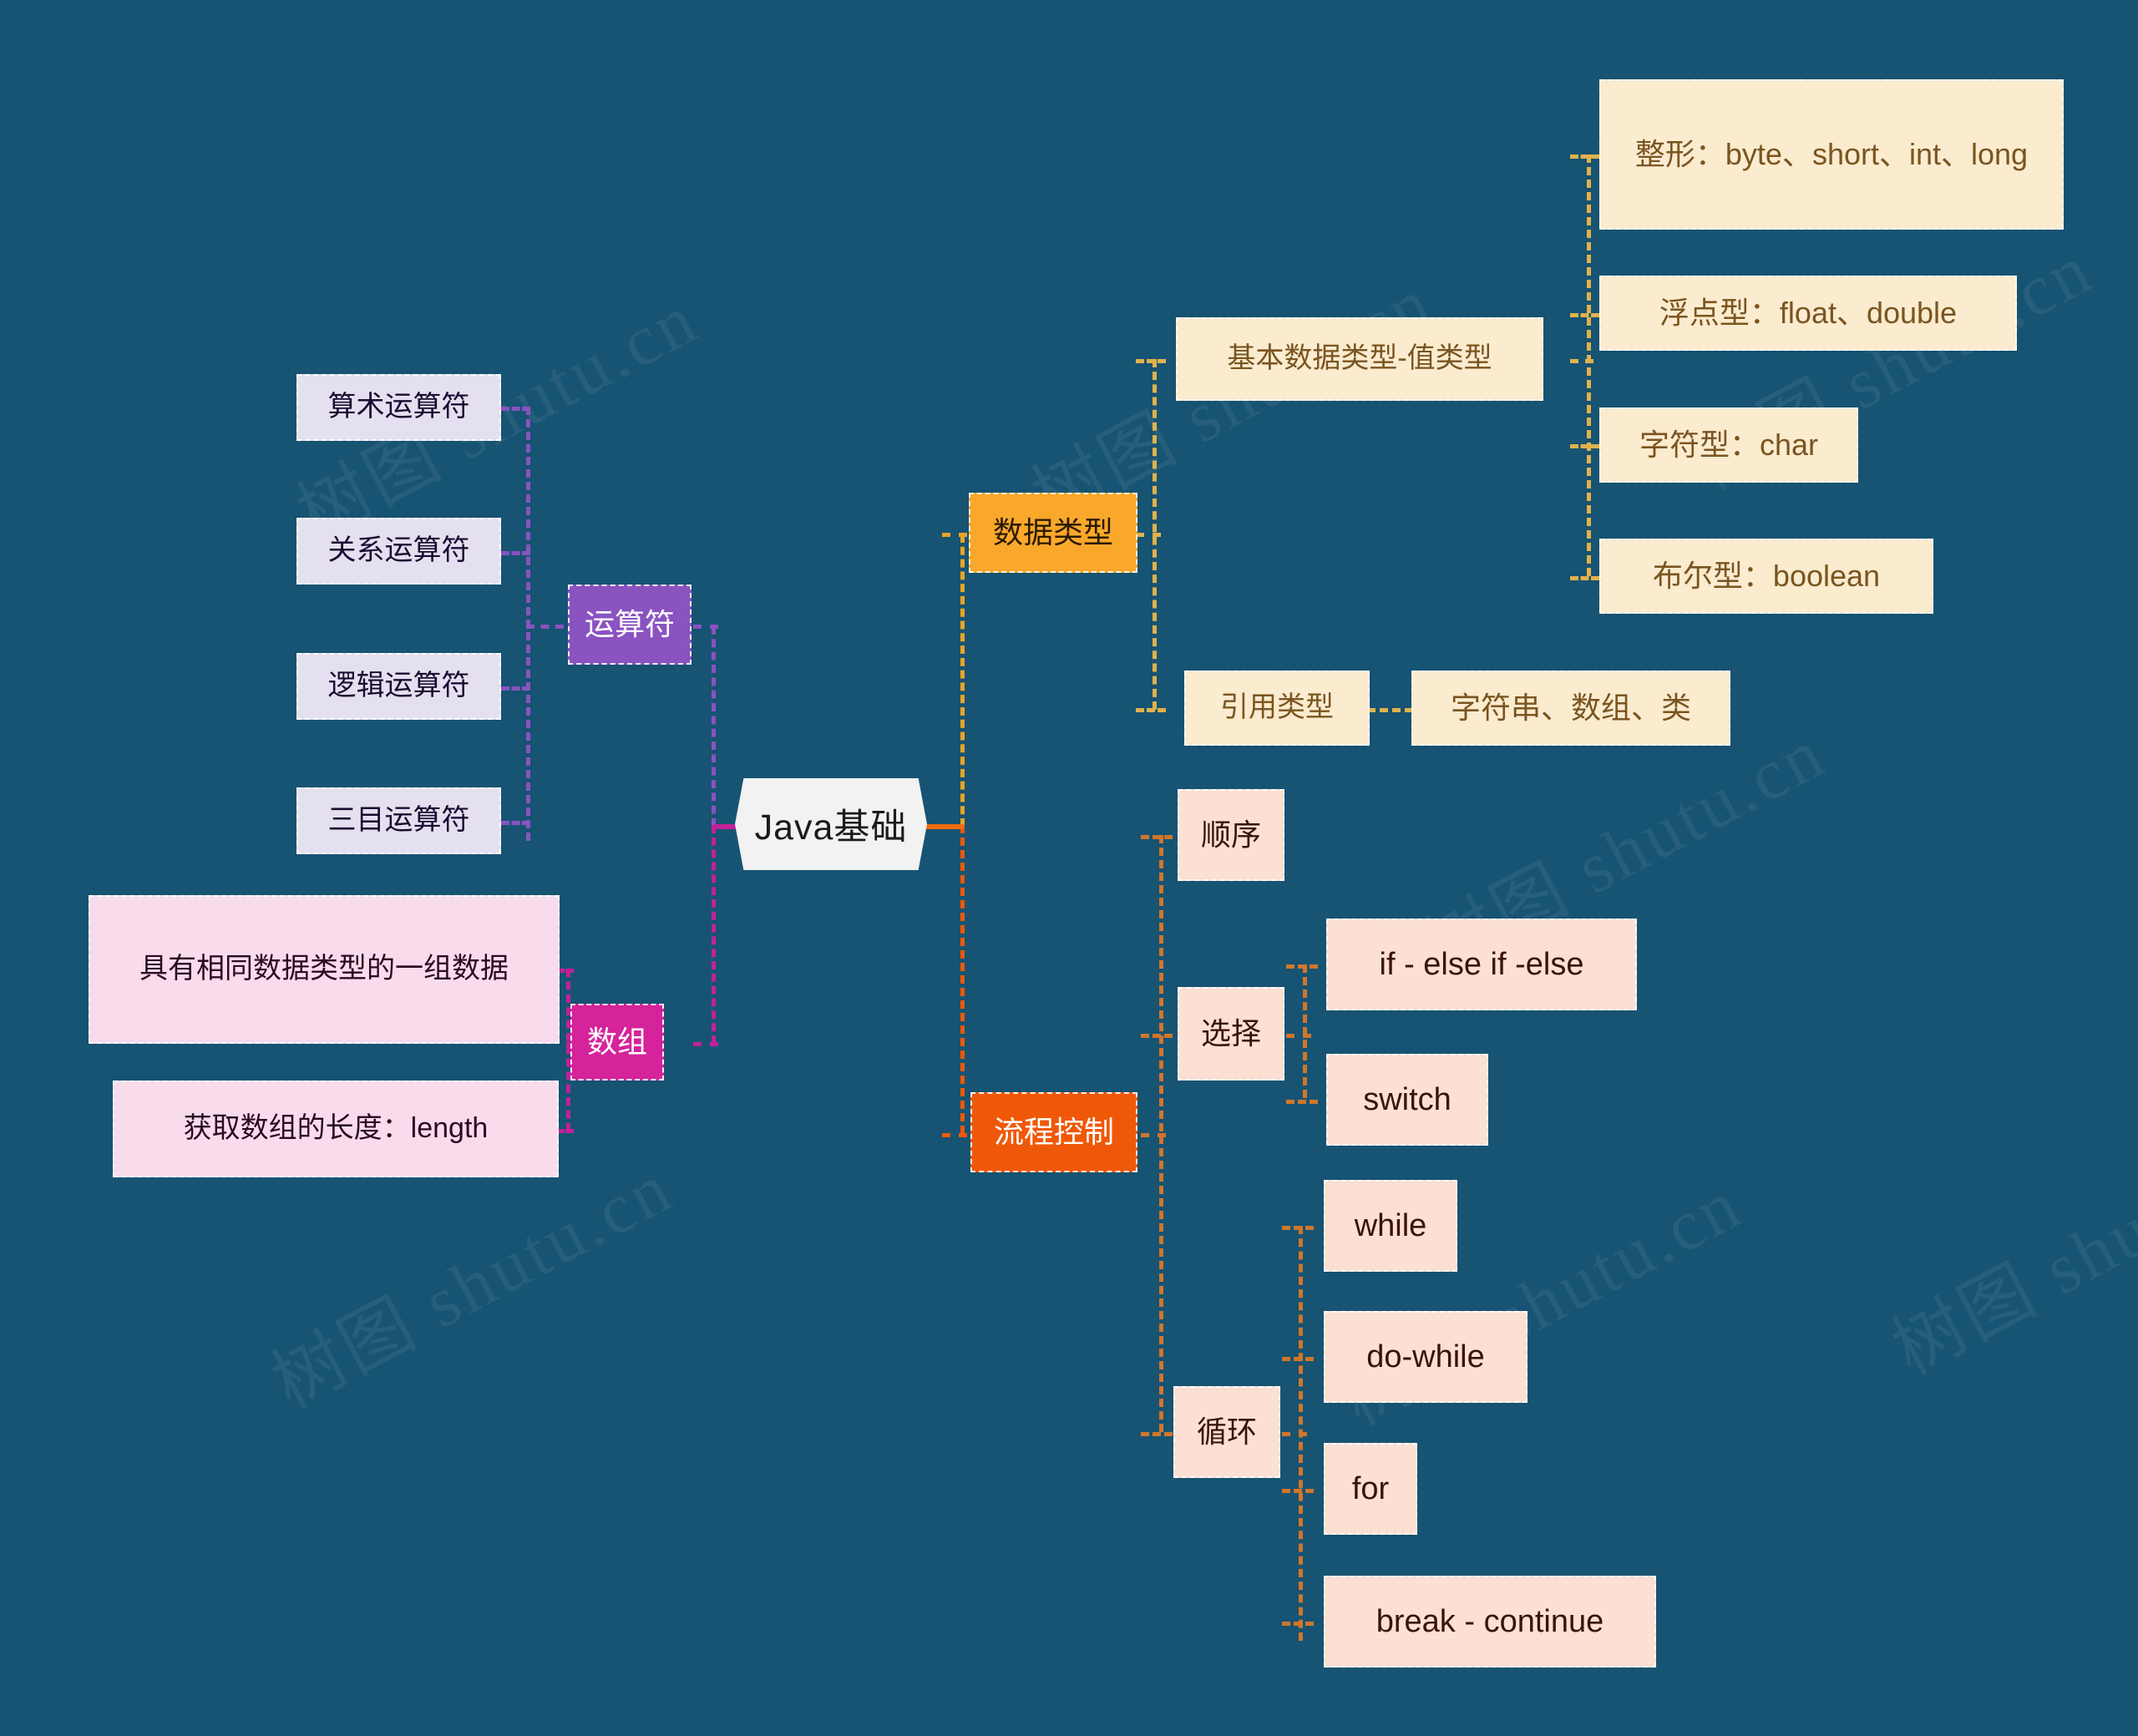 This screenshot has width=2138, height=1736. Describe the element at coordinates (963, 680) in the screenshot. I see `connector-right-spine-upper` at that location.